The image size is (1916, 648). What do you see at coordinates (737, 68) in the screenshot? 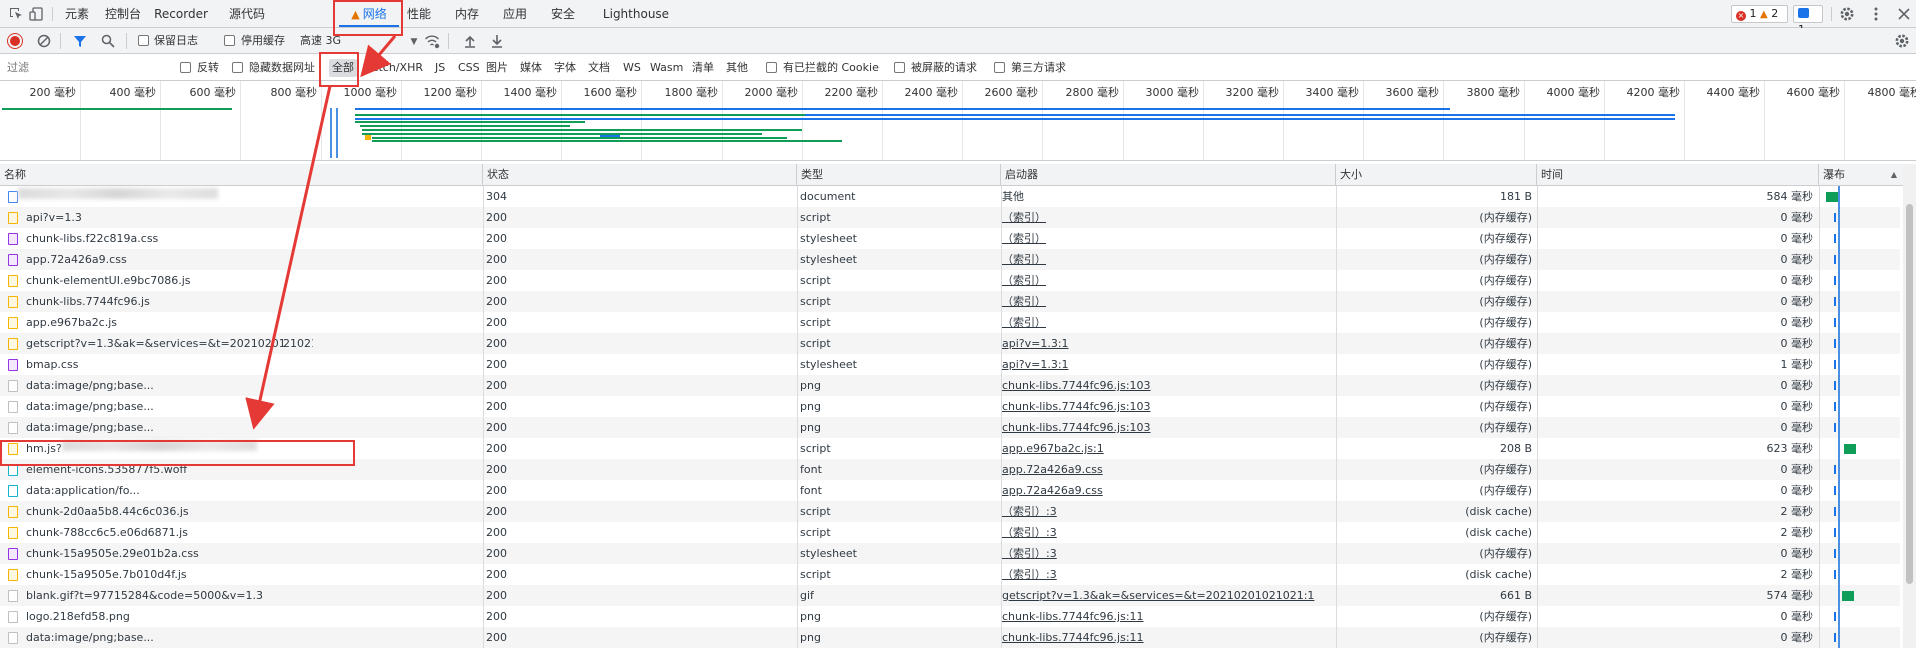
I see `type-filter-other: 其他` at bounding box center [737, 68].